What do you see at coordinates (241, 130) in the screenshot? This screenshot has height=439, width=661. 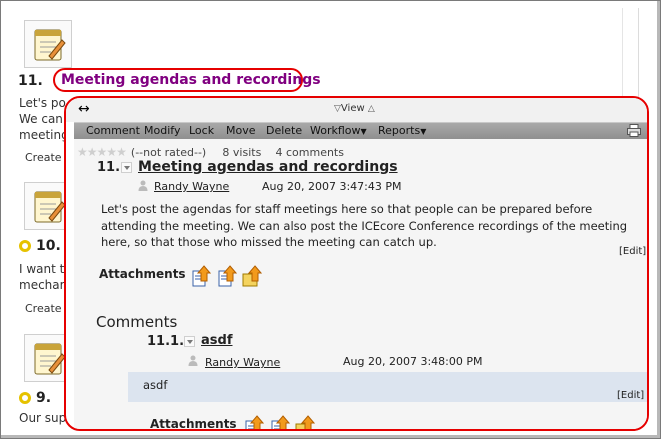 I see `move-menu: Move` at bounding box center [241, 130].